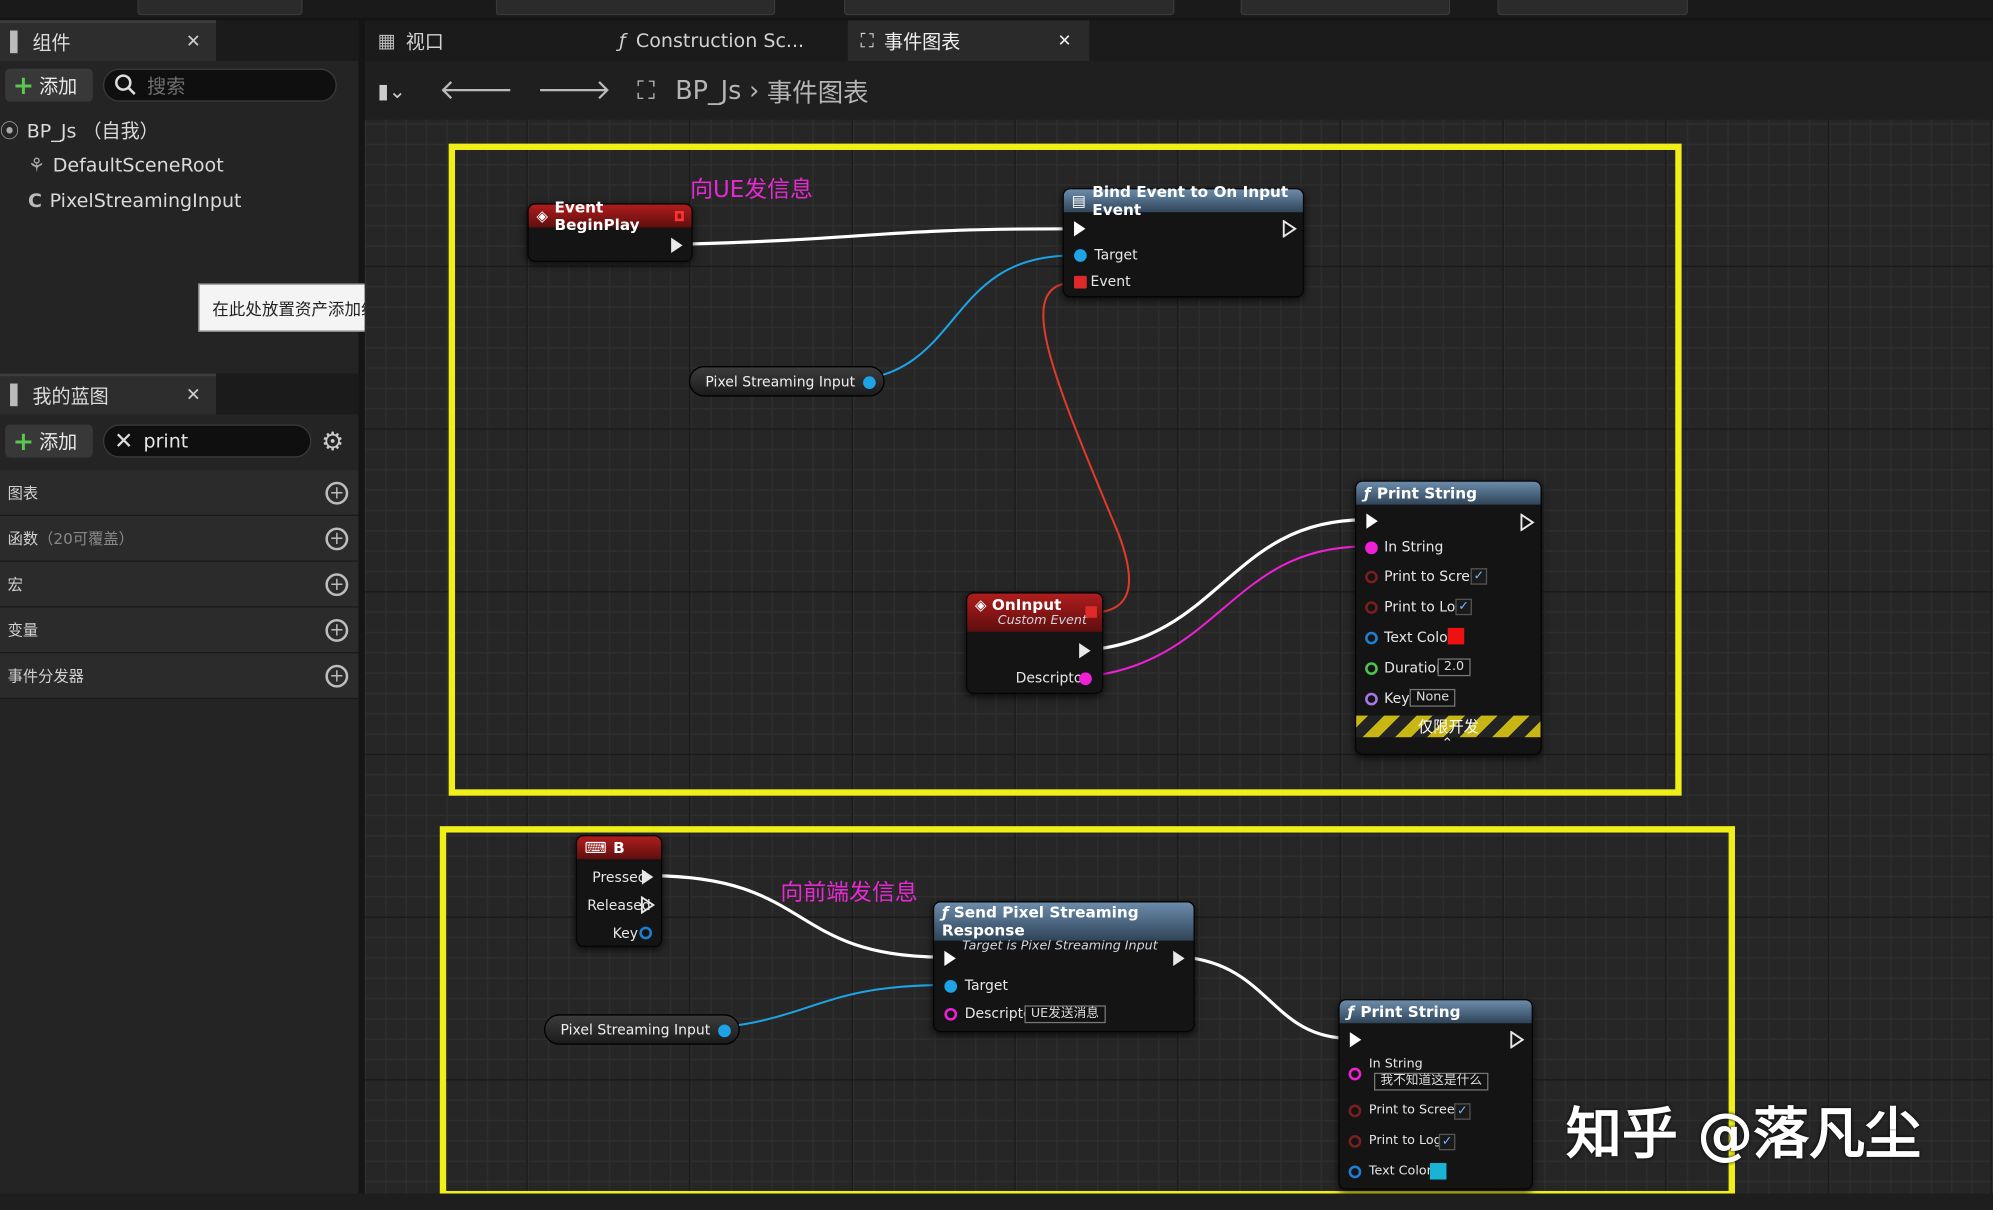  I want to click on descriptor-input: UE发送消息, so click(1065, 1014).